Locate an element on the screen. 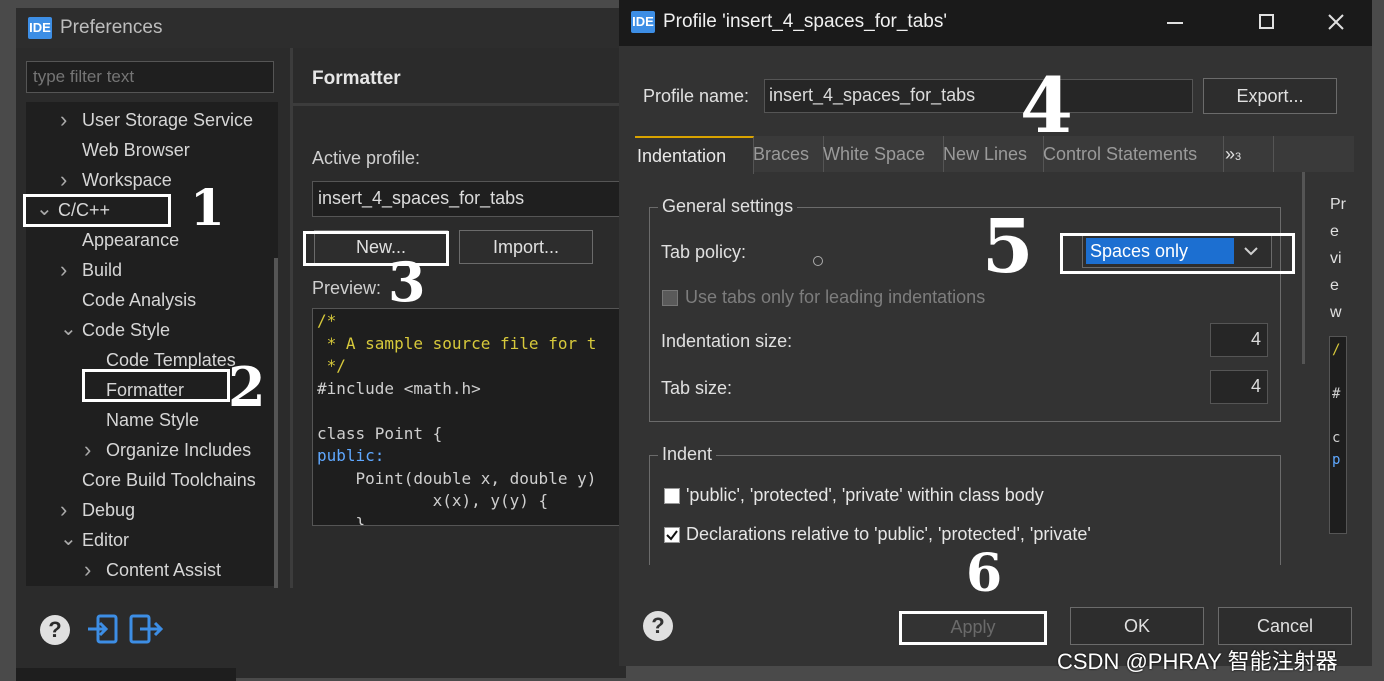 The width and height of the screenshot is (1384, 681). tree-item: Appearance is located at coordinates (130, 240).